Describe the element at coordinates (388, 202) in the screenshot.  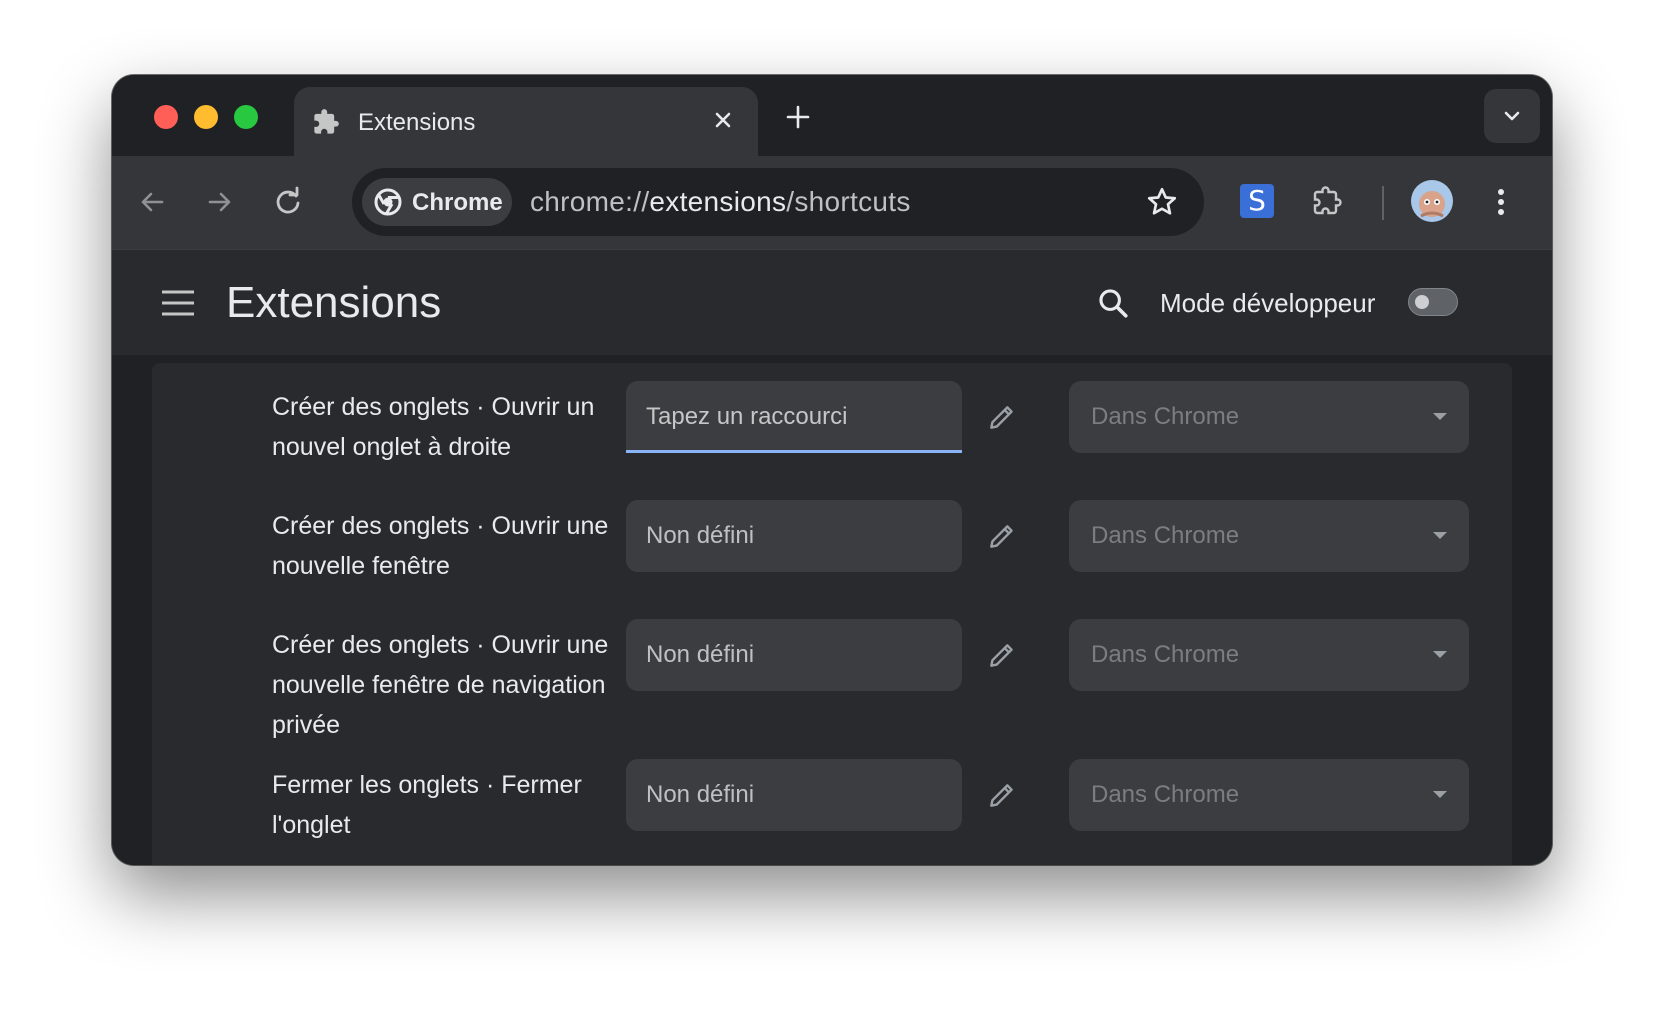
I see `chrome-logo-icon` at that location.